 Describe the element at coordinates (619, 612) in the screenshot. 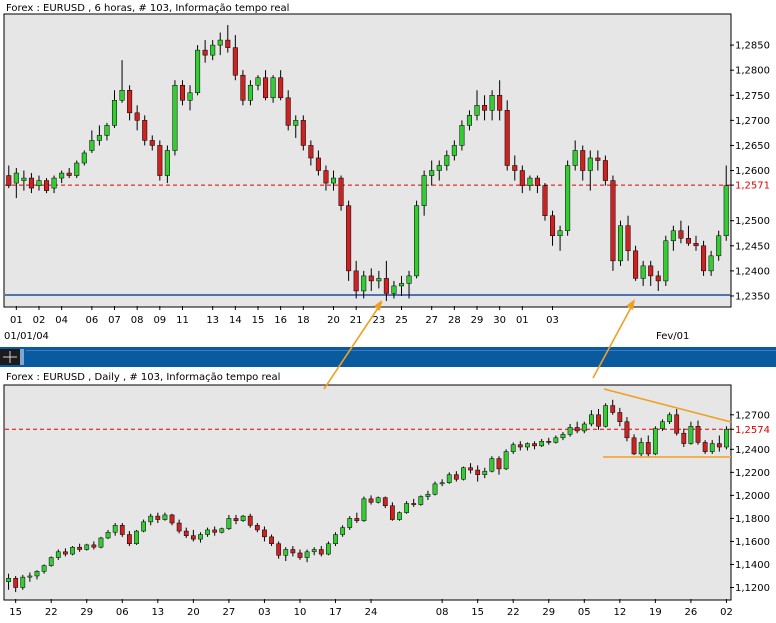

I see `x-tick-label: 12` at that location.